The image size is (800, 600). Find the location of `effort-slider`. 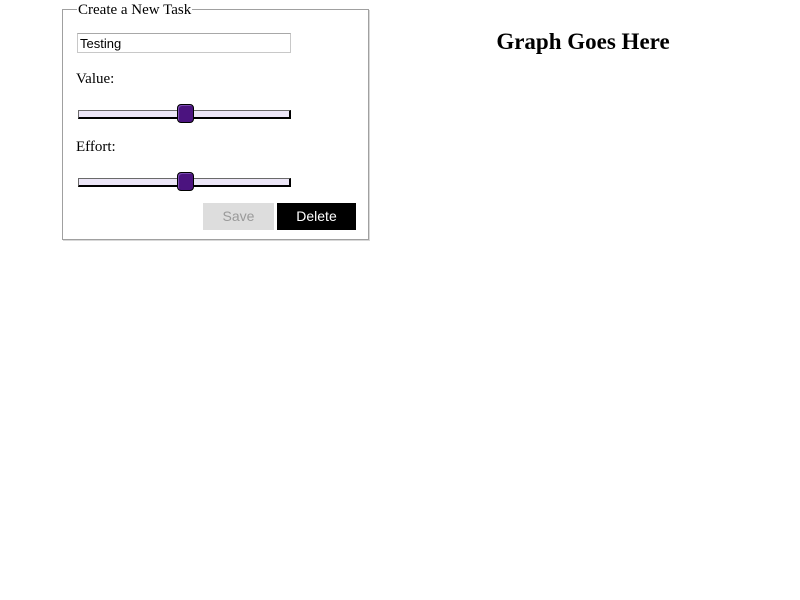

effort-slider is located at coordinates (184, 182).